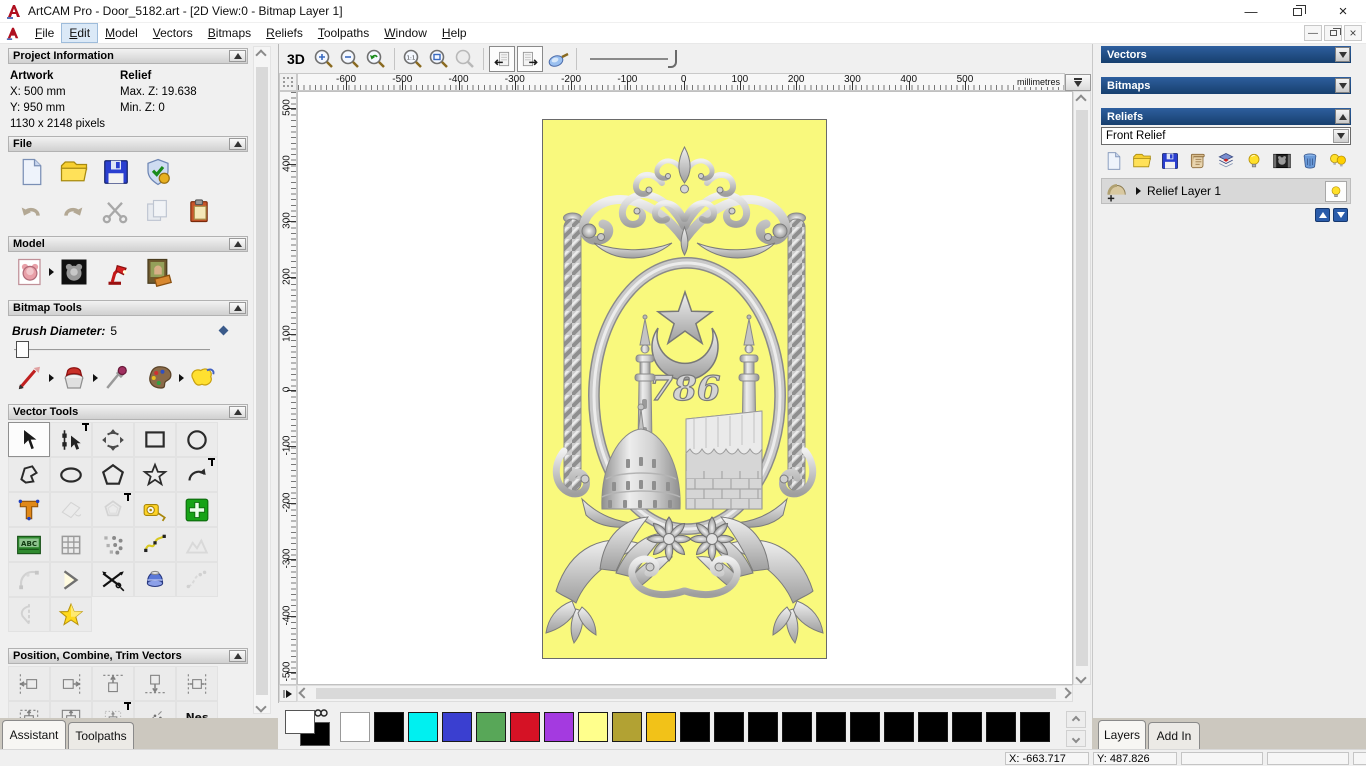 Image resolution: width=1366 pixels, height=766 pixels. What do you see at coordinates (197, 544) in the screenshot?
I see `smooth-vectors-icon` at bounding box center [197, 544].